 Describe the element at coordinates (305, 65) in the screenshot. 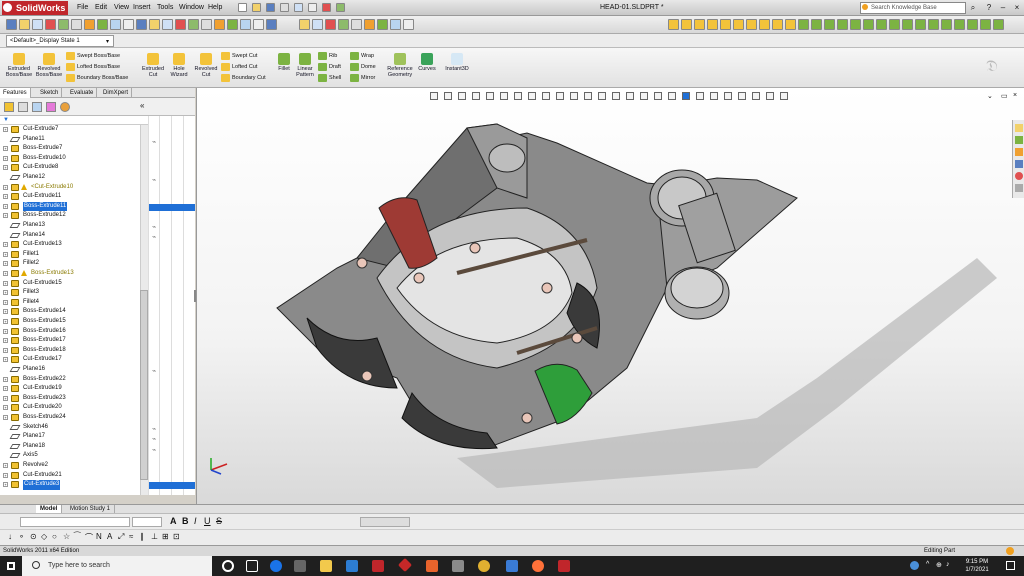

I see `linear-pattern-button: Linear Pattern` at that location.